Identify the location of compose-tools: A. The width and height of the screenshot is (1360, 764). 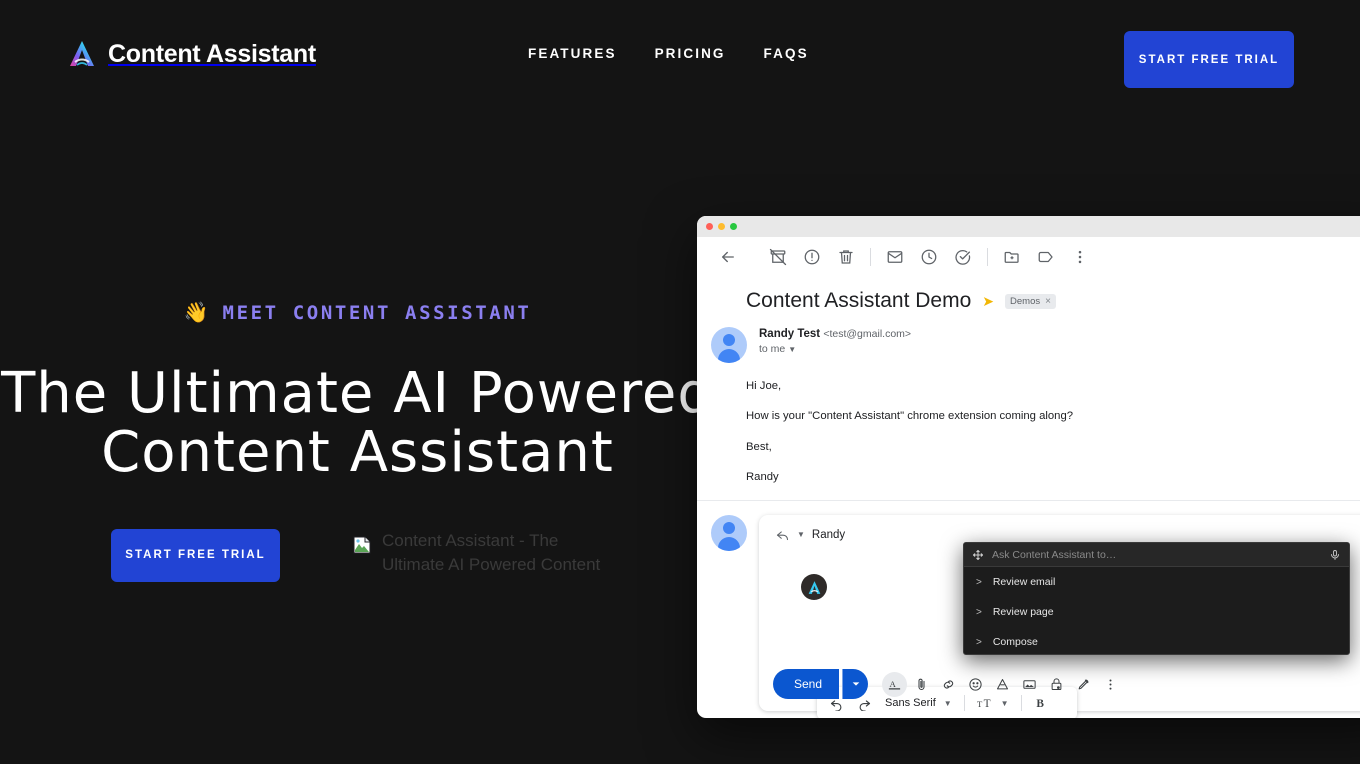
(1002, 684).